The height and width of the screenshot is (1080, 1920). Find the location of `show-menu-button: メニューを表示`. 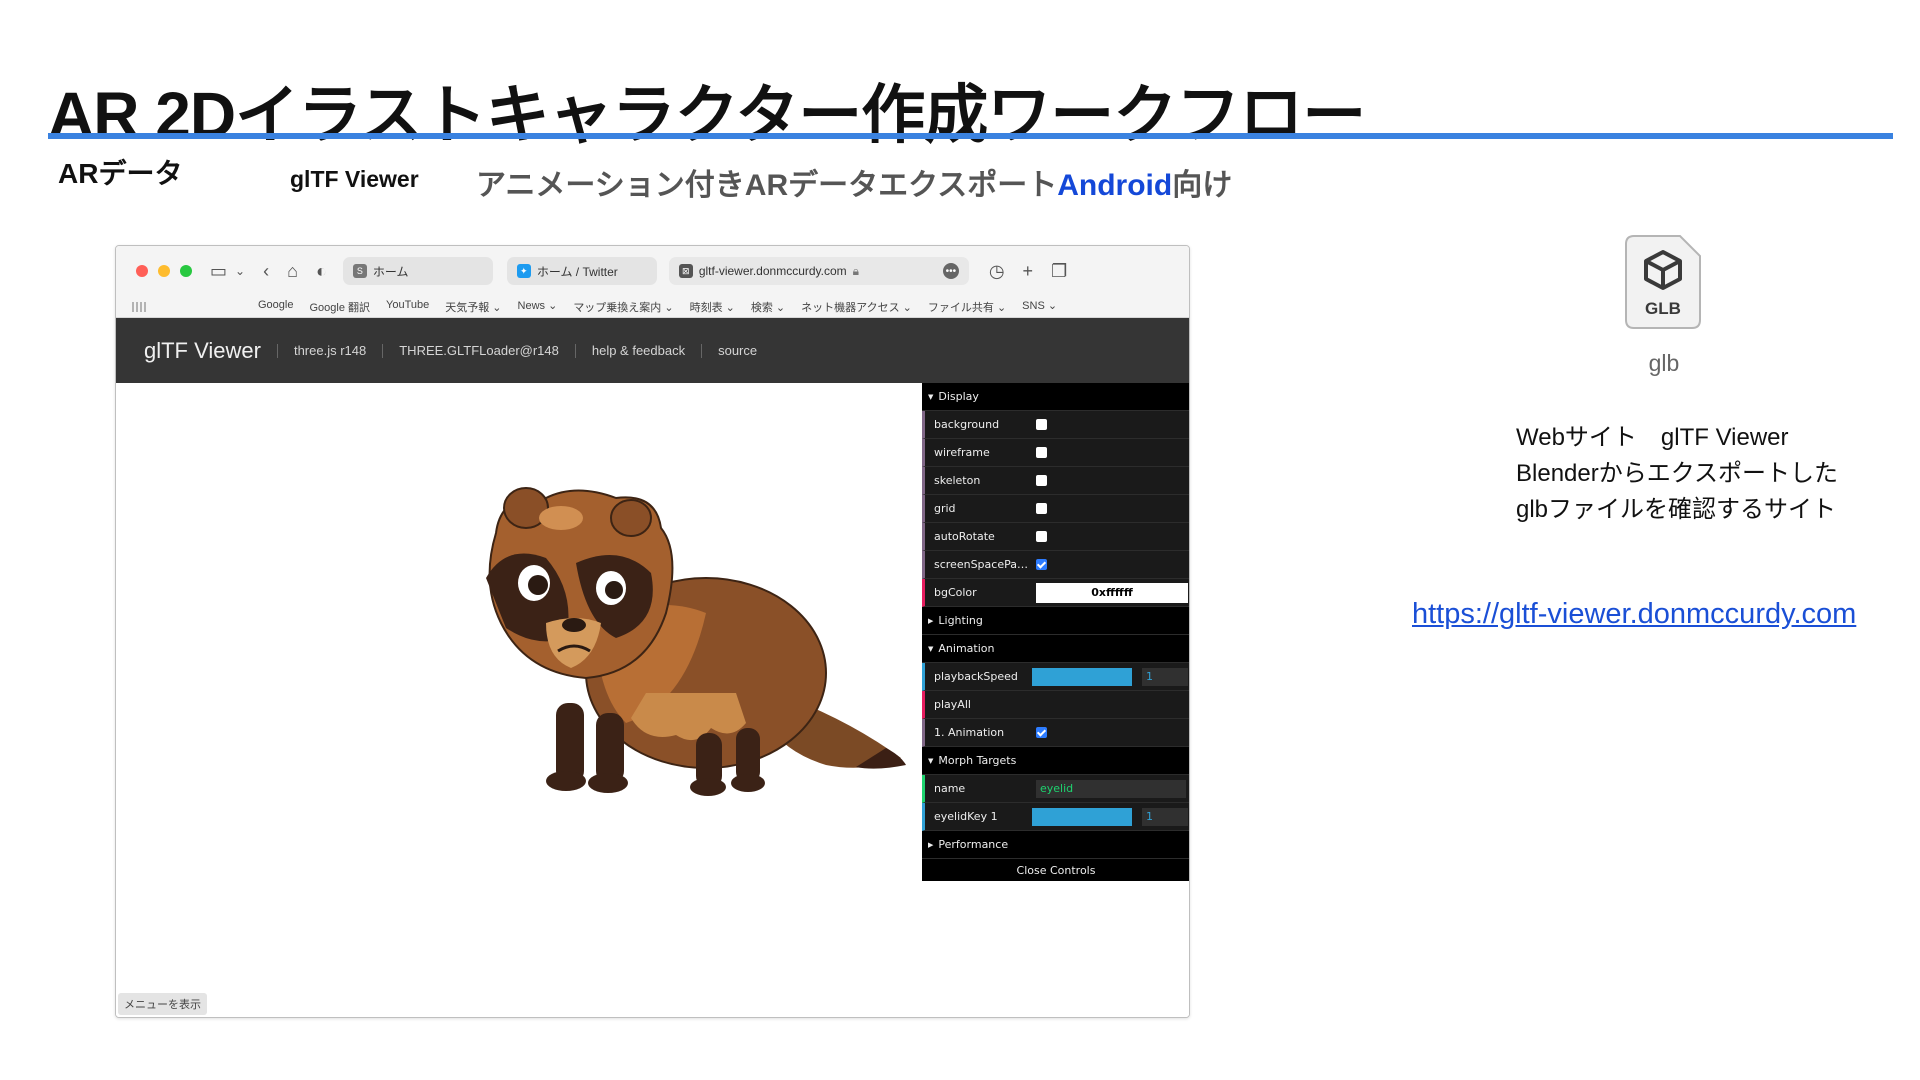

show-menu-button: メニューを表示 is located at coordinates (162, 1004).